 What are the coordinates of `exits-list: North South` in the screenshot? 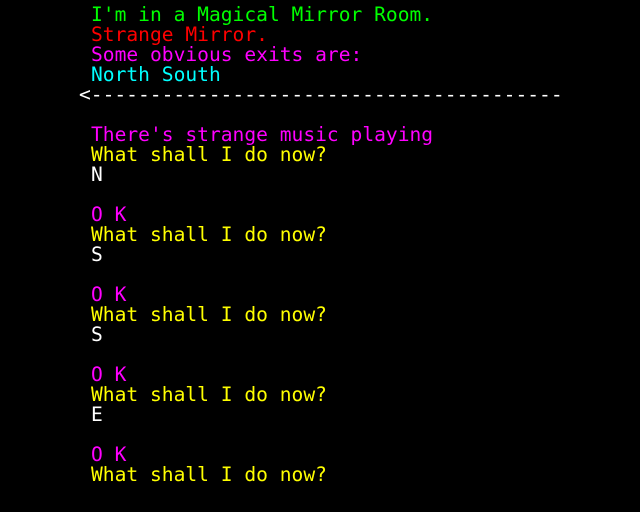 It's located at (156, 74).